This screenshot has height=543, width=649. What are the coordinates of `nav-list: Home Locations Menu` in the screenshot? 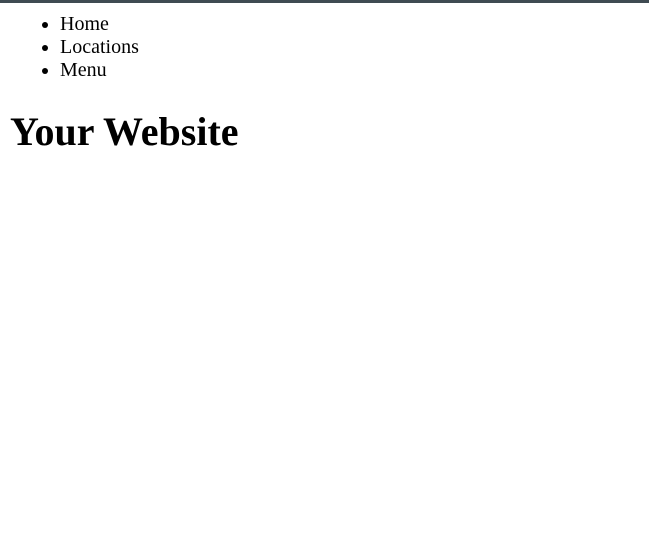 It's located at (69, 47).